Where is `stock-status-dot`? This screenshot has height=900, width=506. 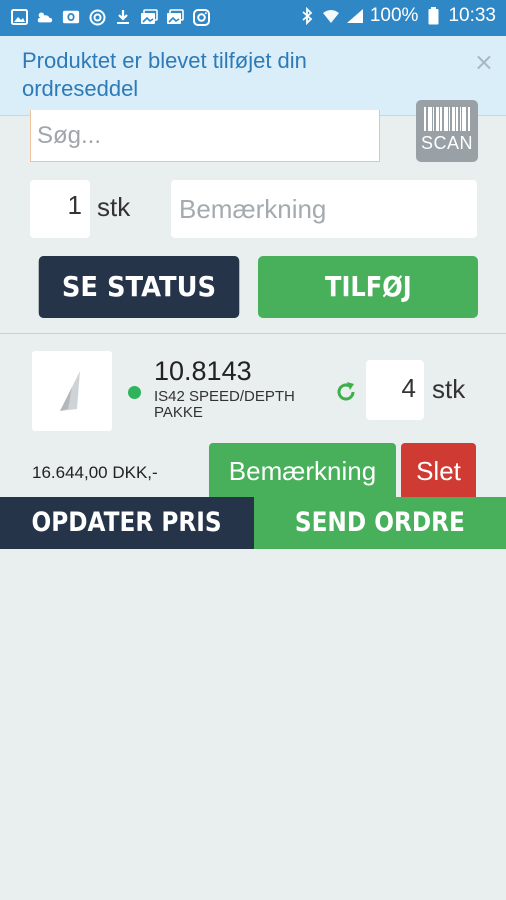 stock-status-dot is located at coordinates (134, 392).